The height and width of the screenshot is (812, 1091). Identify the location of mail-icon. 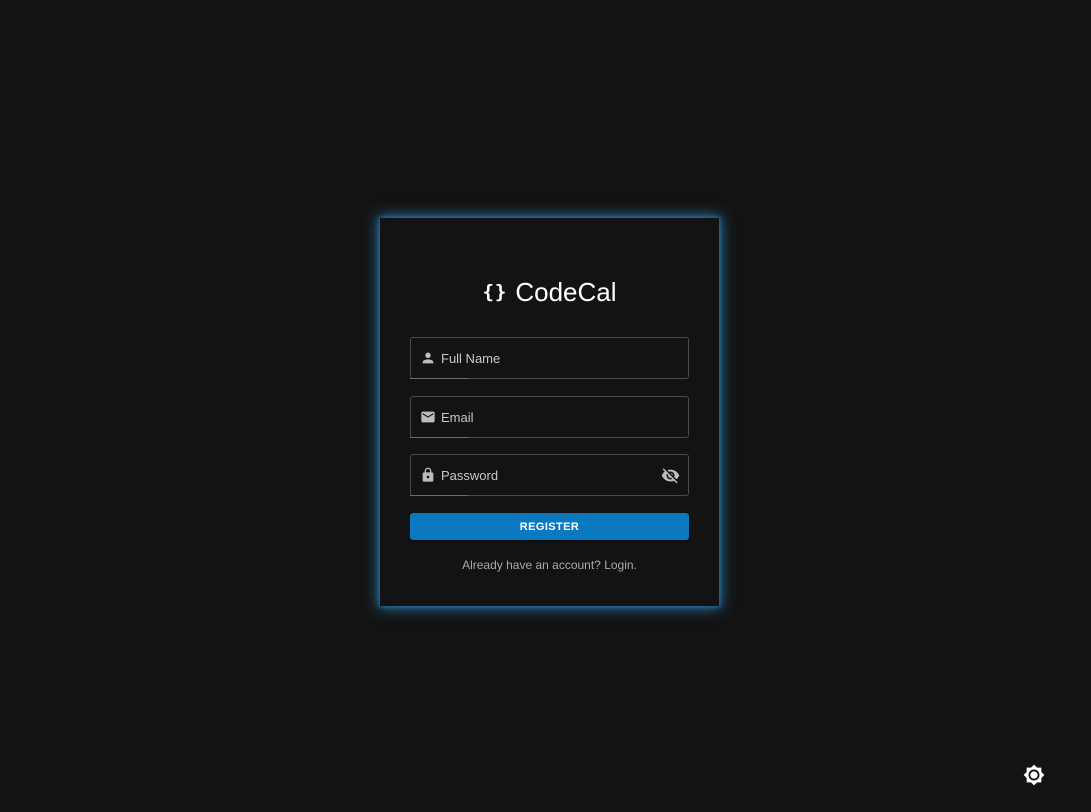
(428, 417).